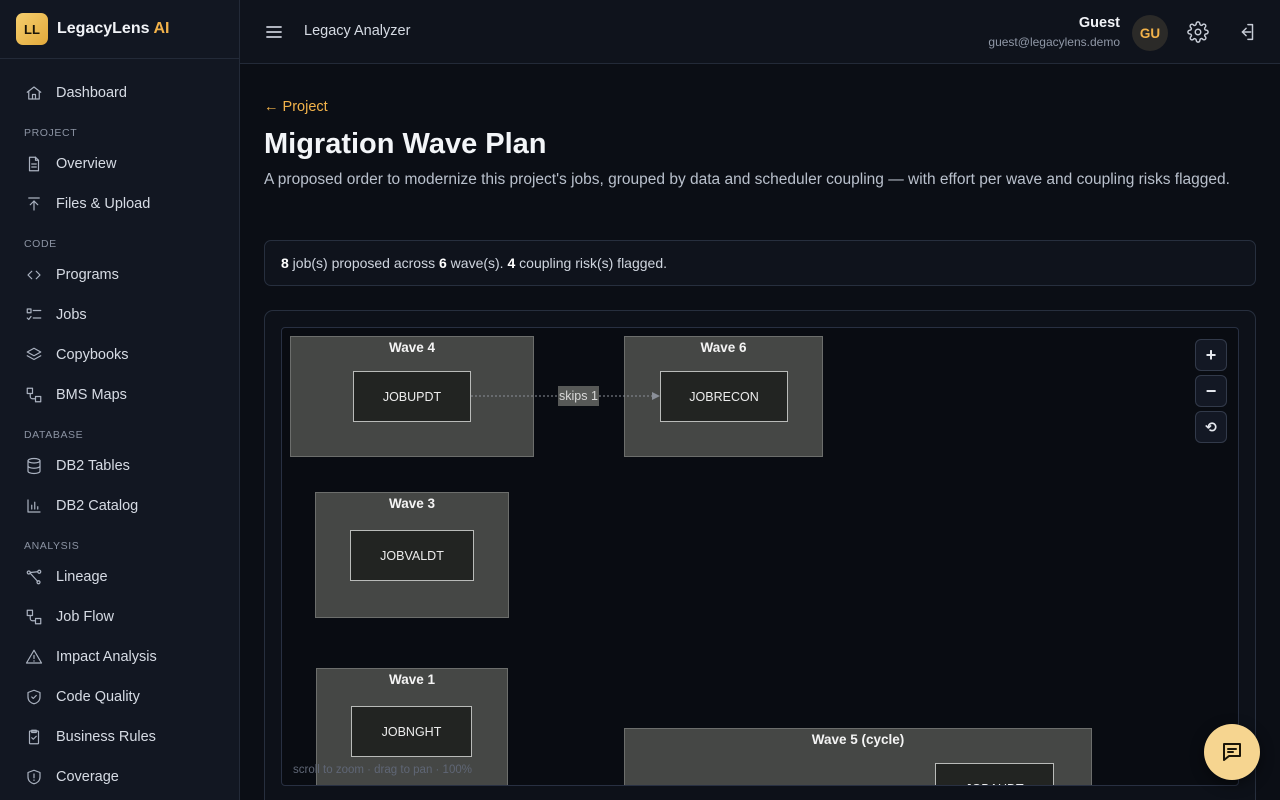  Describe the element at coordinates (34, 315) in the screenshot. I see `list-checks-icon` at that location.